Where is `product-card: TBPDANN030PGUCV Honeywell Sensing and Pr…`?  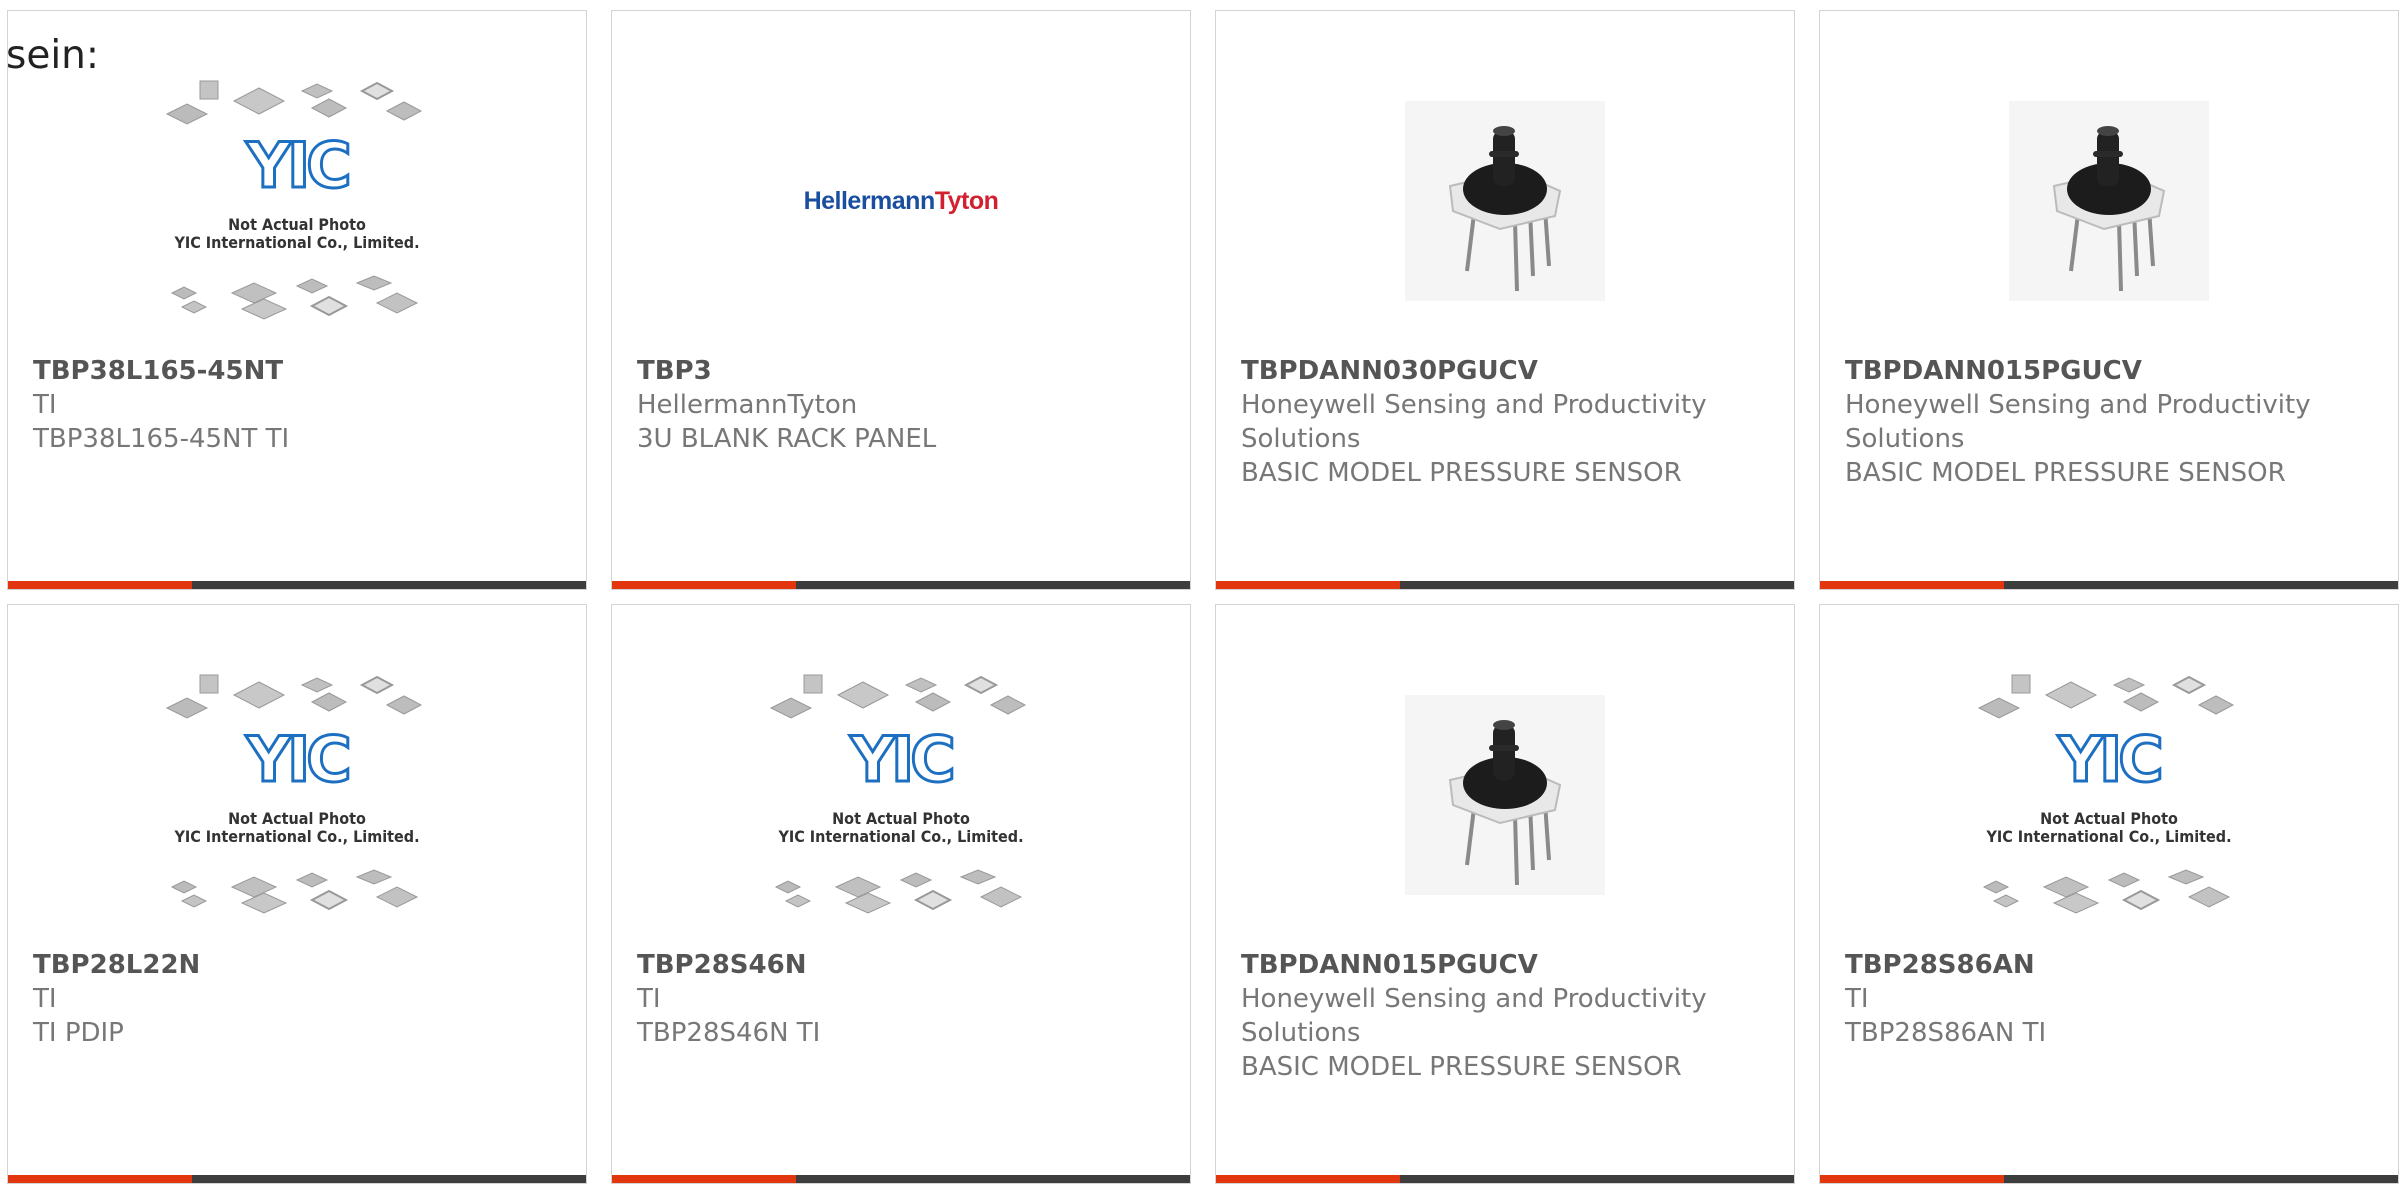 product-card: TBPDANN030PGUCV Honeywell Sensing and Pr… is located at coordinates (1505, 300).